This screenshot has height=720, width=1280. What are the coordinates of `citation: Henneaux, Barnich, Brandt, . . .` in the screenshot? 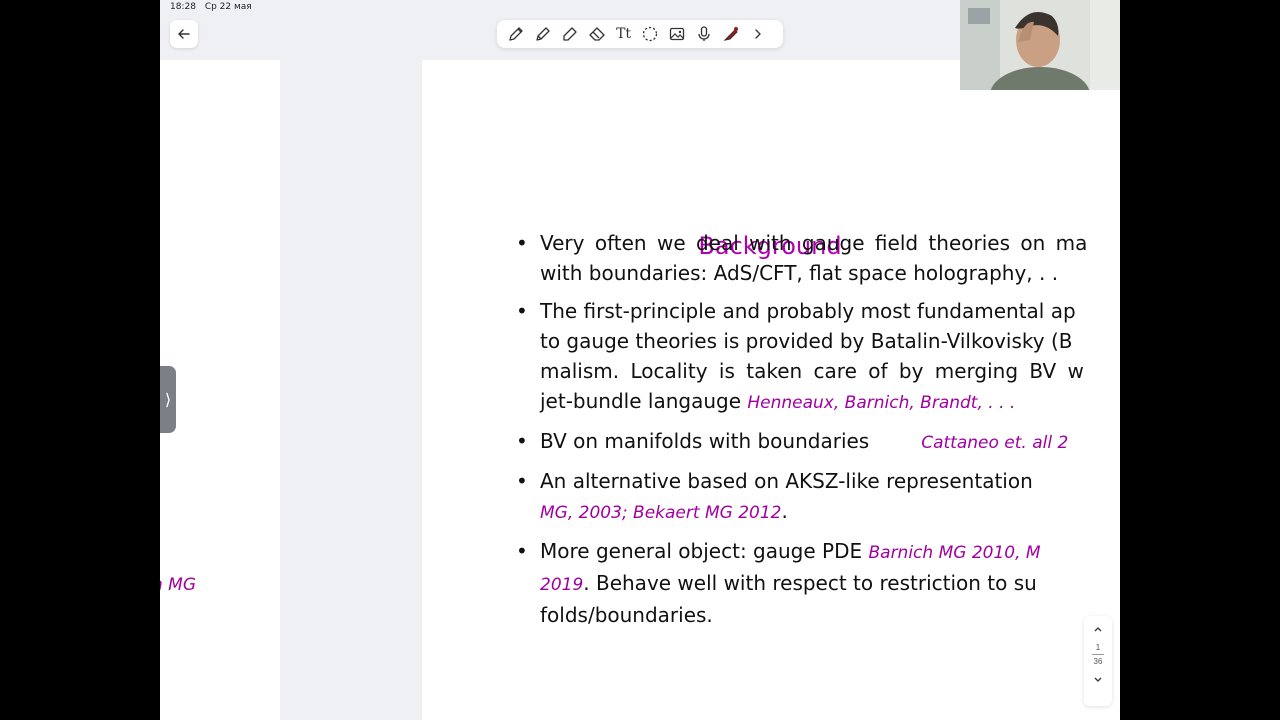 It's located at (881, 403).